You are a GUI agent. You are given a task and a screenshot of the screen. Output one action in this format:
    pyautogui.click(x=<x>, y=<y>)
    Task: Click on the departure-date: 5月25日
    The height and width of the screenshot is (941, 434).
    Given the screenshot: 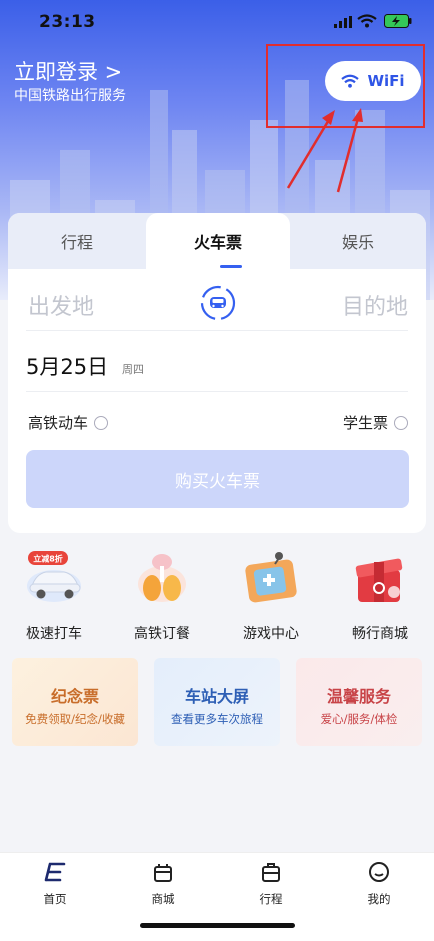 What is the action you would take?
    pyautogui.click(x=67, y=366)
    